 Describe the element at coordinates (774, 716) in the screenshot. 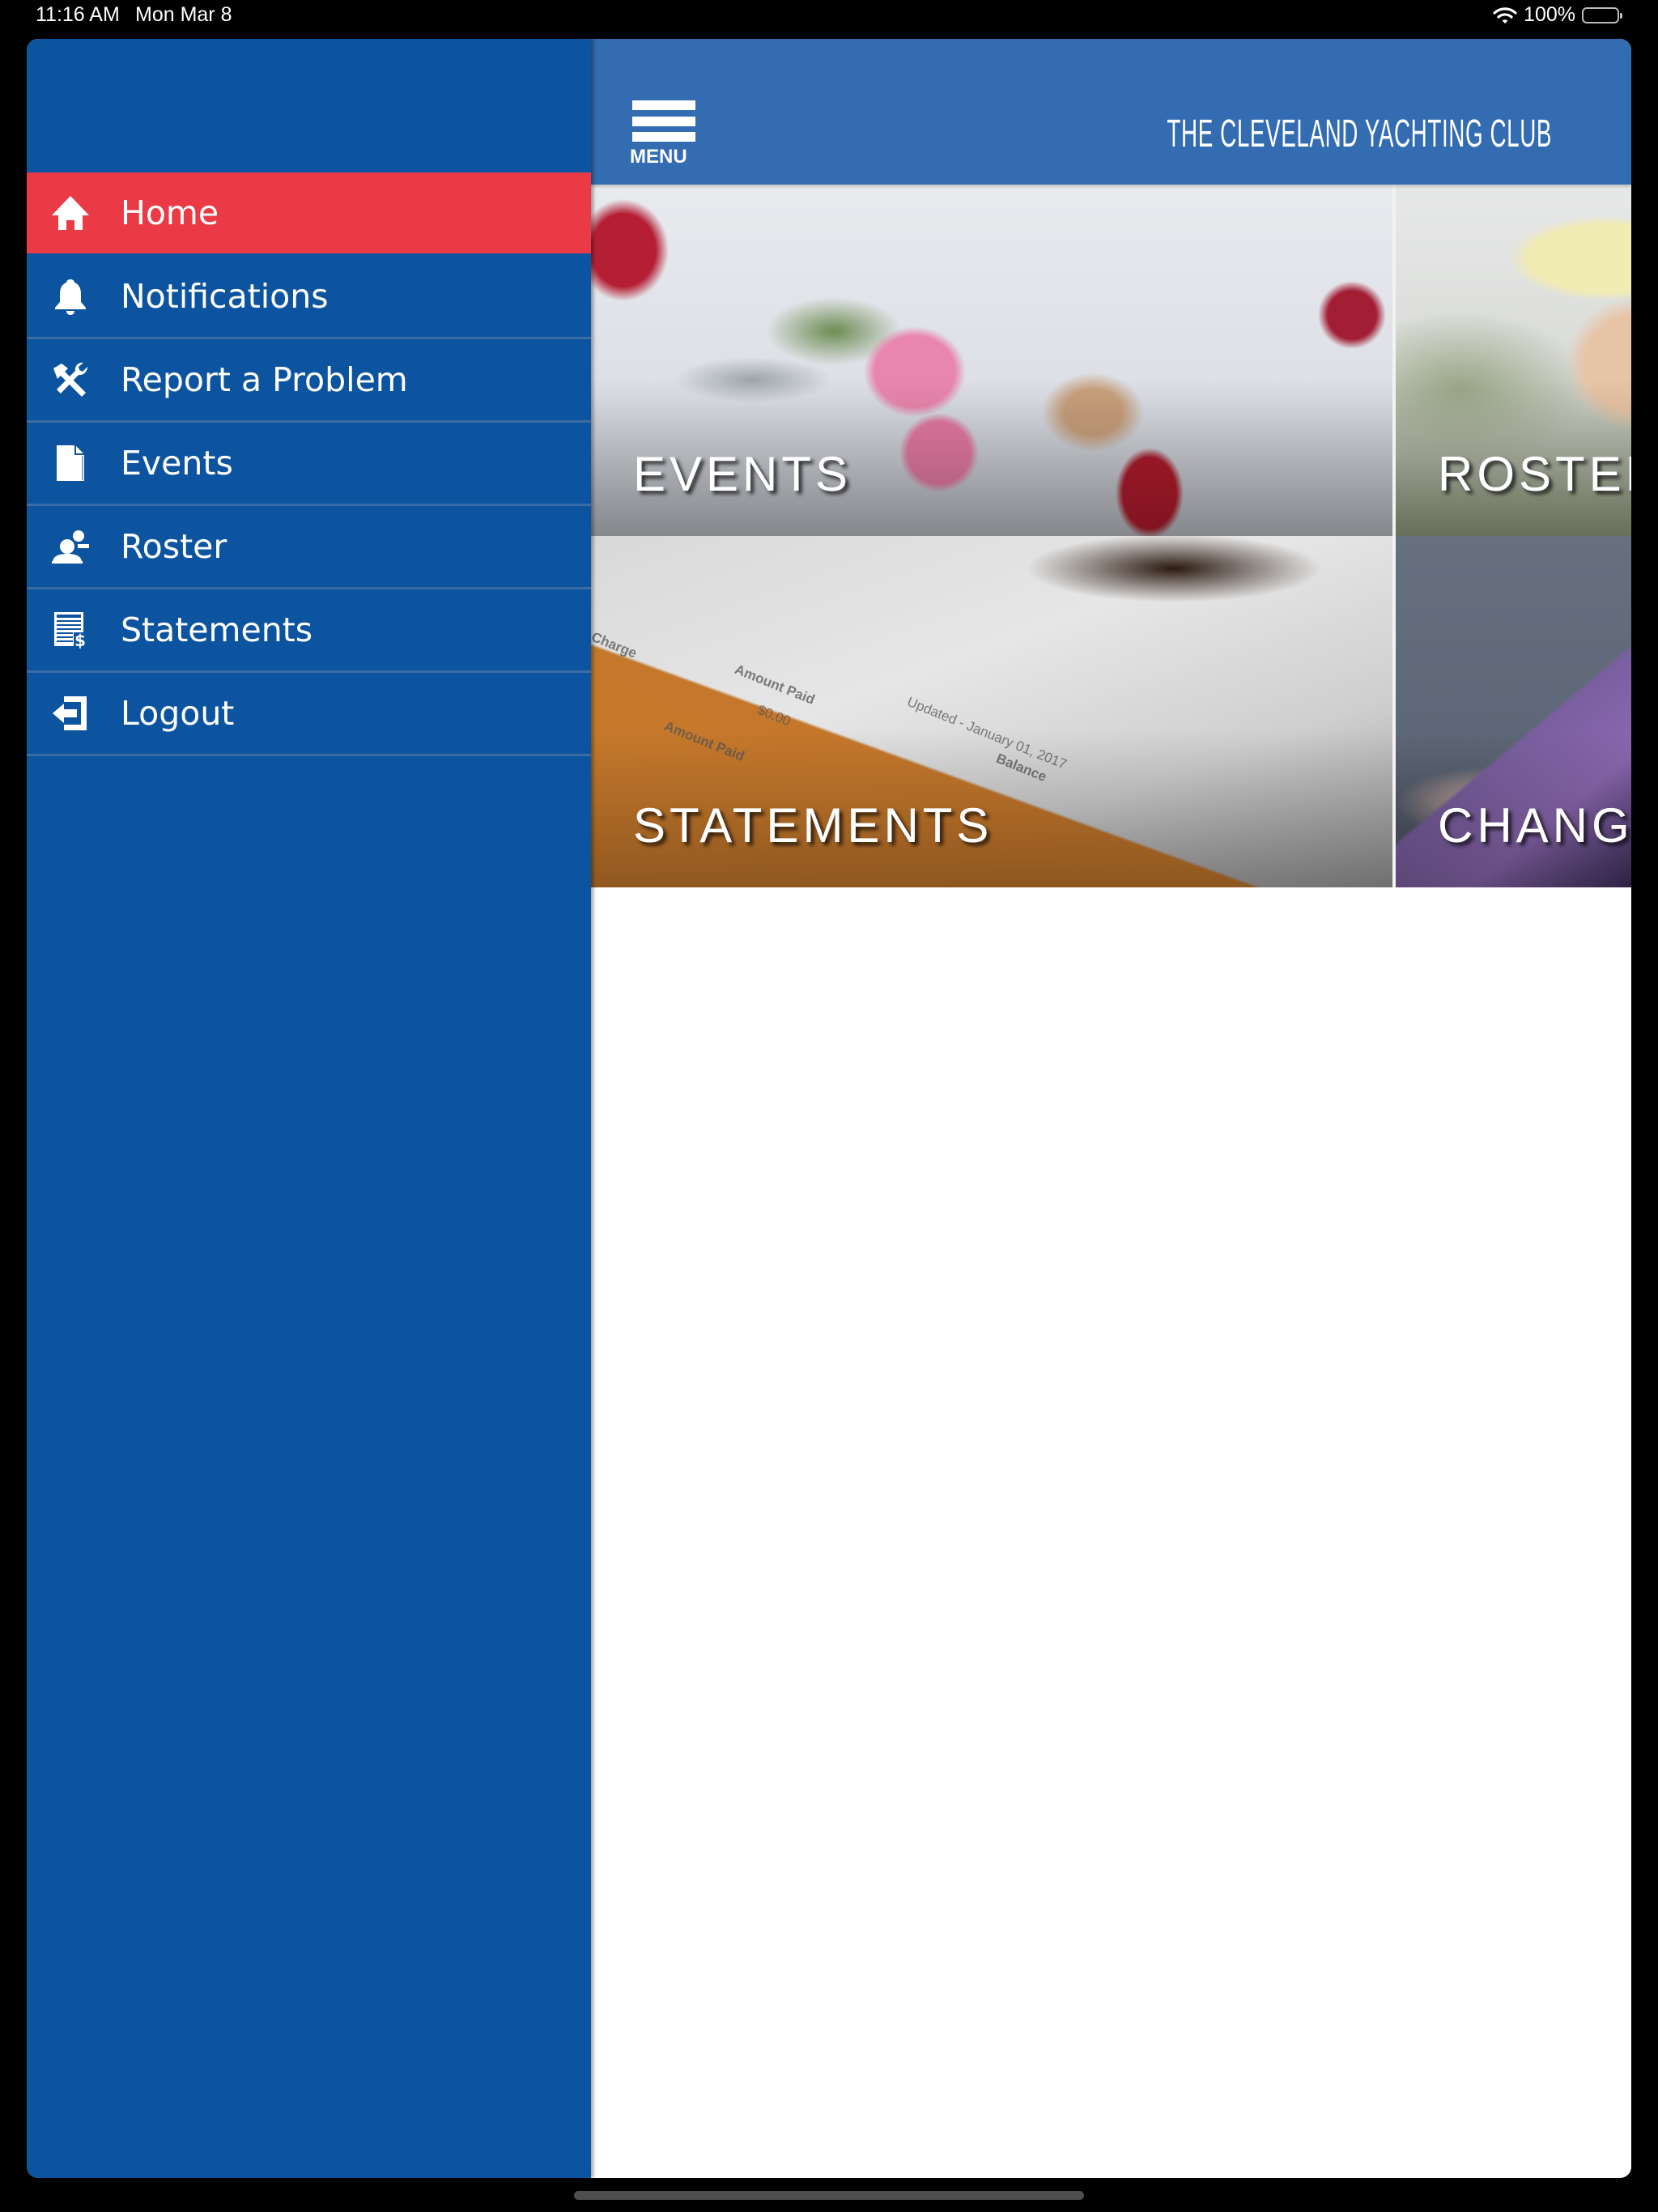

I see `image-text: $0.00` at that location.